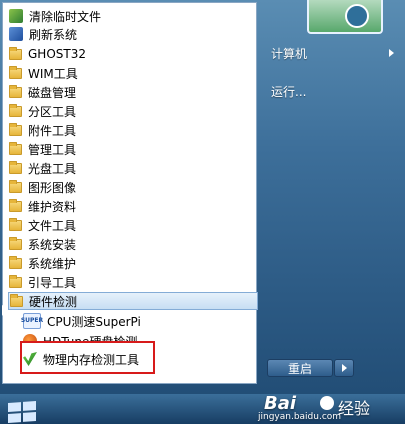 Image resolution: width=405 pixels, height=424 pixels. What do you see at coordinates (132, 244) in the screenshot?
I see `menu-item-system-install: 系统安装` at bounding box center [132, 244].